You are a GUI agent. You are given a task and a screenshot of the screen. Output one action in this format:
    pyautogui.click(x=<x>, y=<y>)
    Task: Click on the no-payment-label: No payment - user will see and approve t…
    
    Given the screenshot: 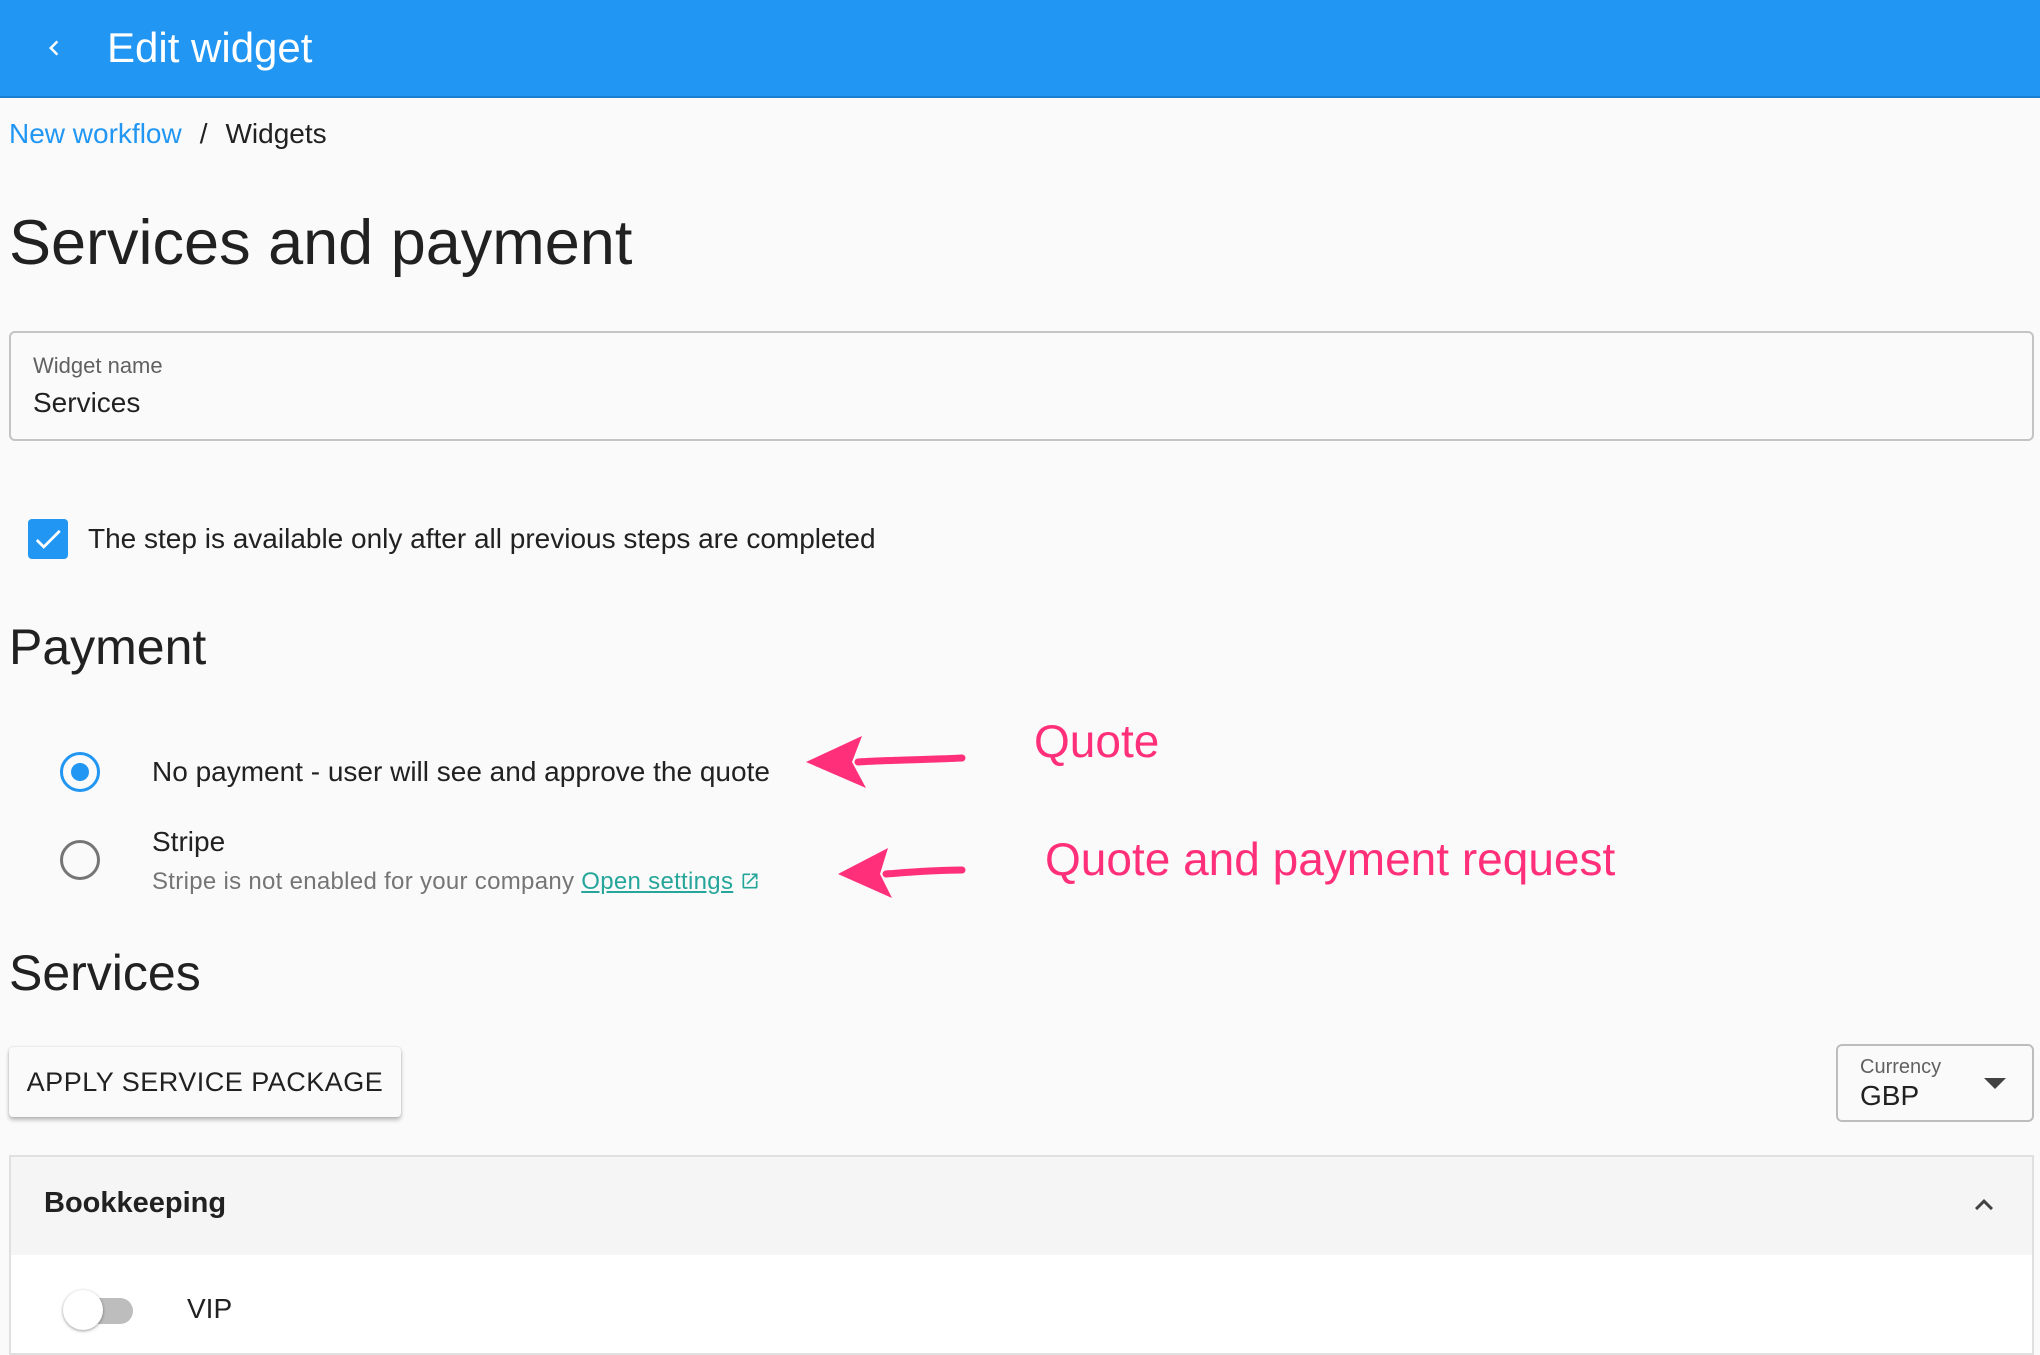 What is the action you would take?
    pyautogui.click(x=461, y=771)
    